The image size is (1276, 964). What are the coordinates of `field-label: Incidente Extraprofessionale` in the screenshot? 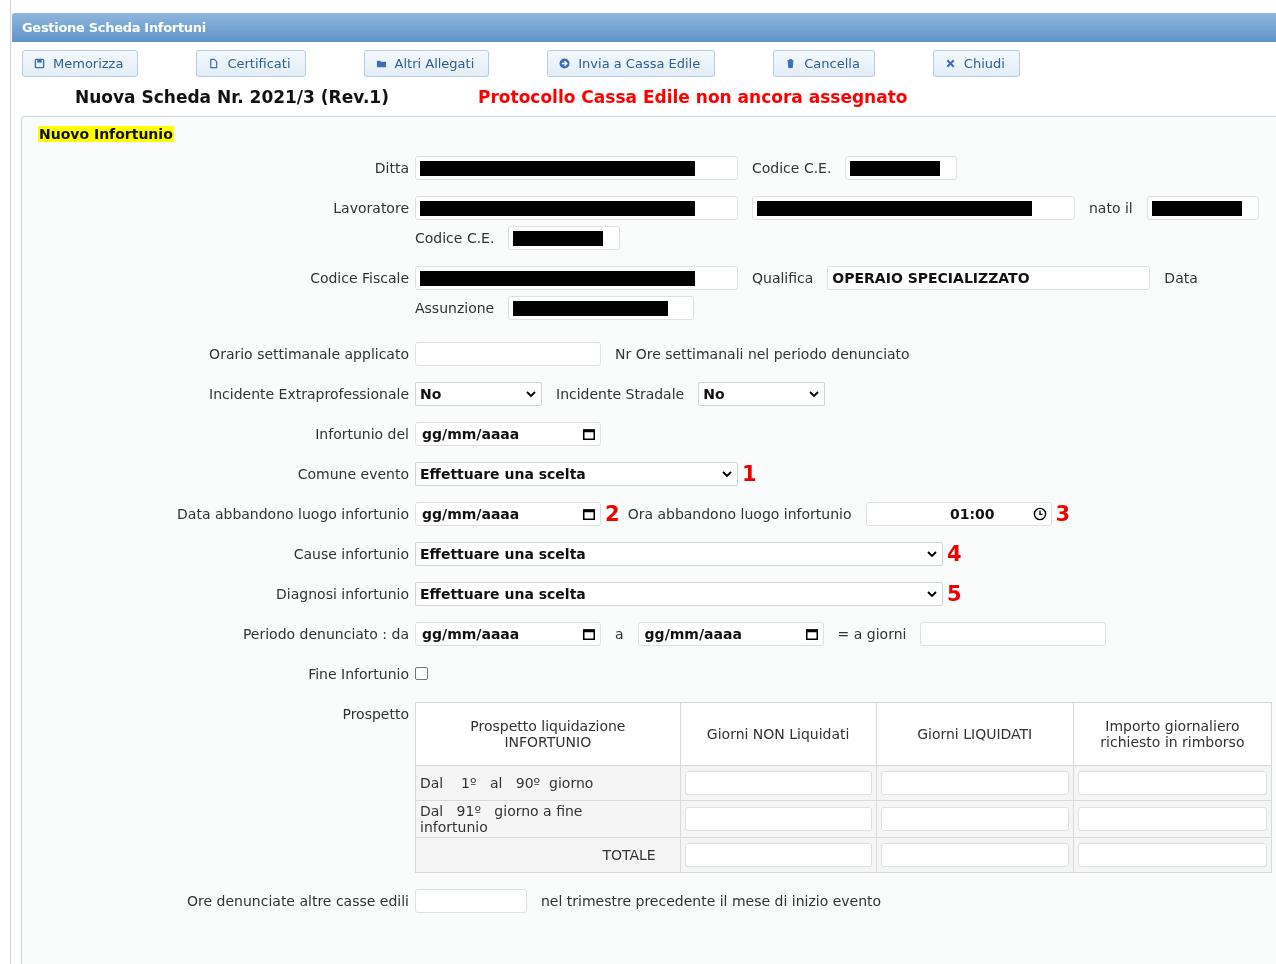 It's located at (309, 394).